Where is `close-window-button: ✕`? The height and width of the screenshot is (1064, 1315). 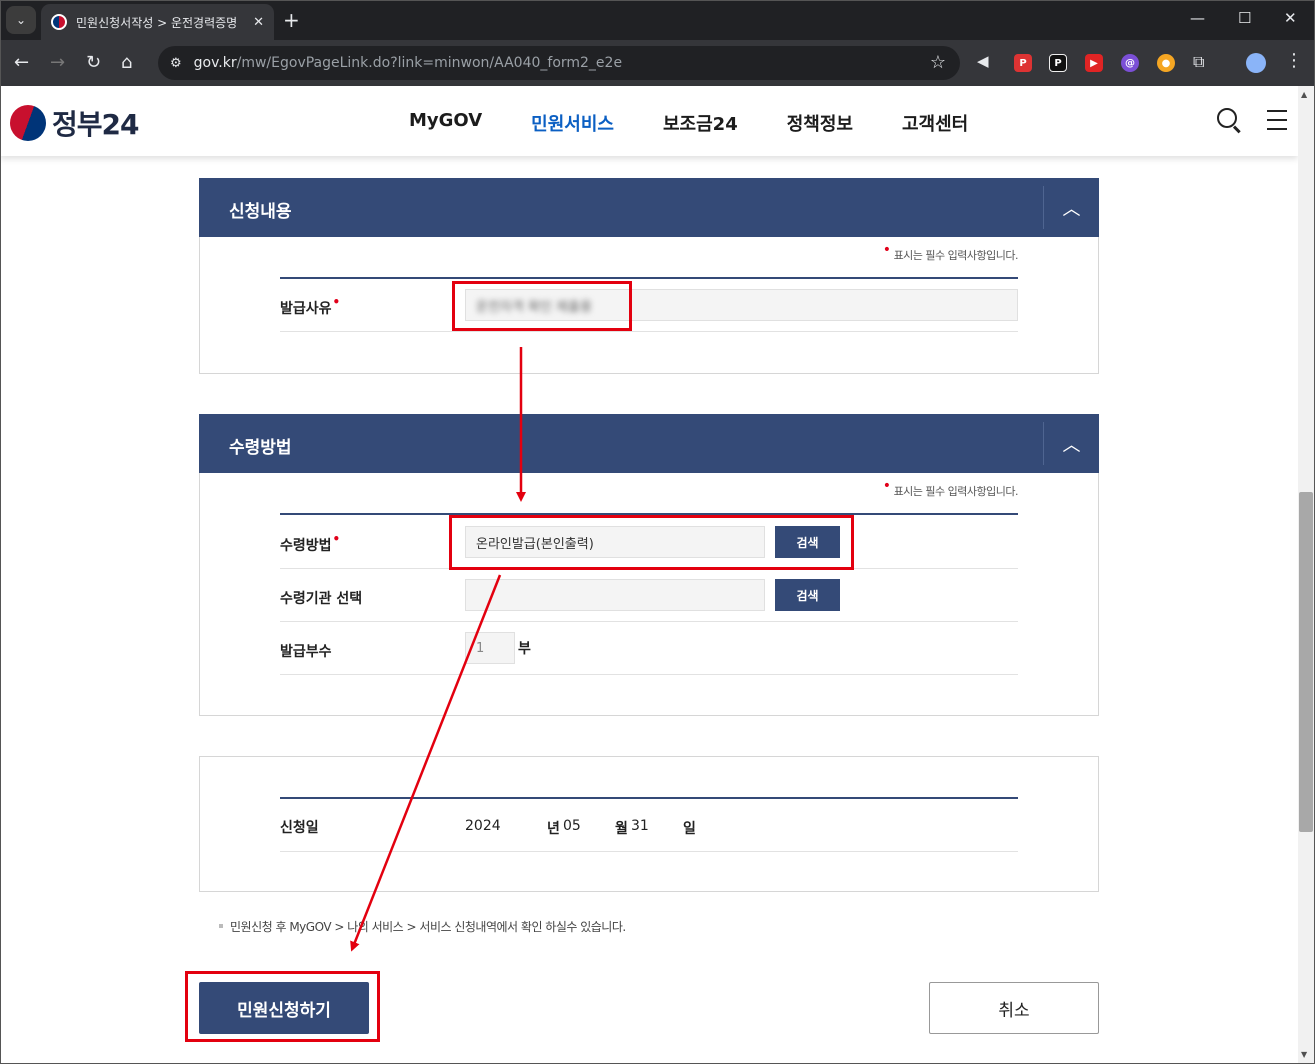
close-window-button: ✕ is located at coordinates (1290, 18).